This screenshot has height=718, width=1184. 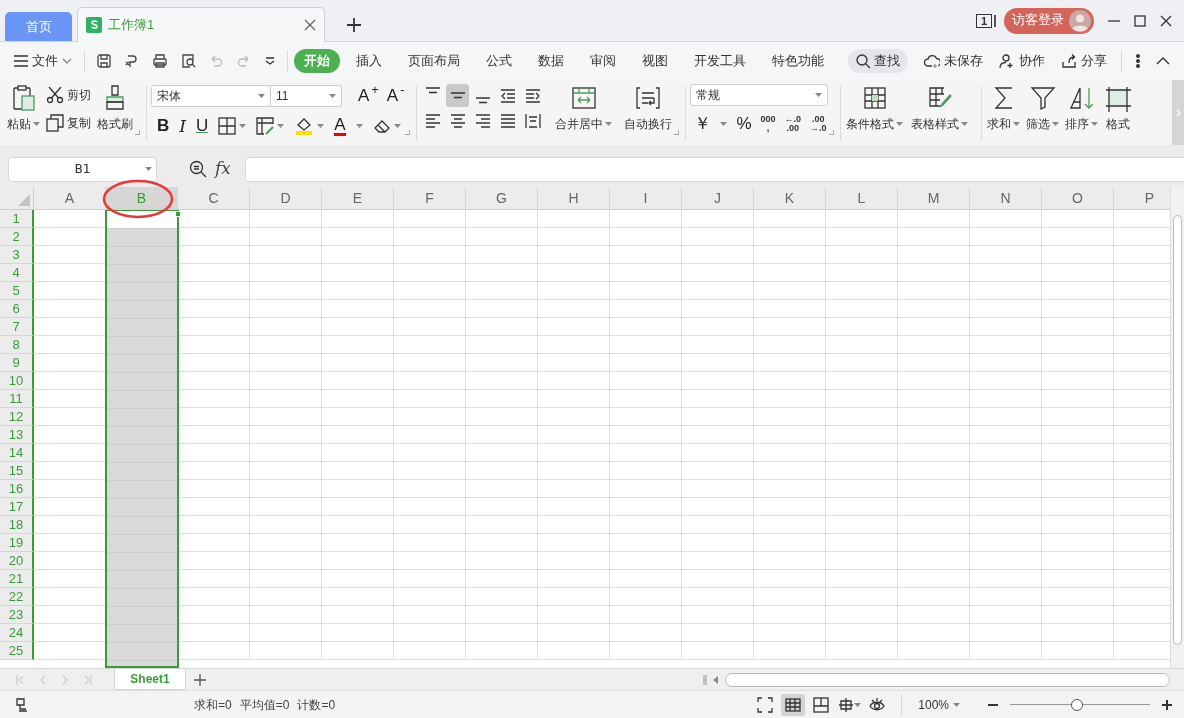 What do you see at coordinates (603, 61) in the screenshot?
I see `ribbon-tab: 审阅` at bounding box center [603, 61].